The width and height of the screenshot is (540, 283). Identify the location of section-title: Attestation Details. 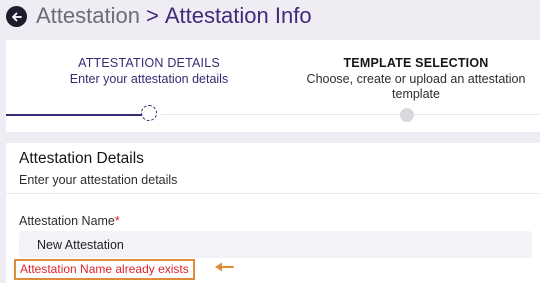
(81, 158).